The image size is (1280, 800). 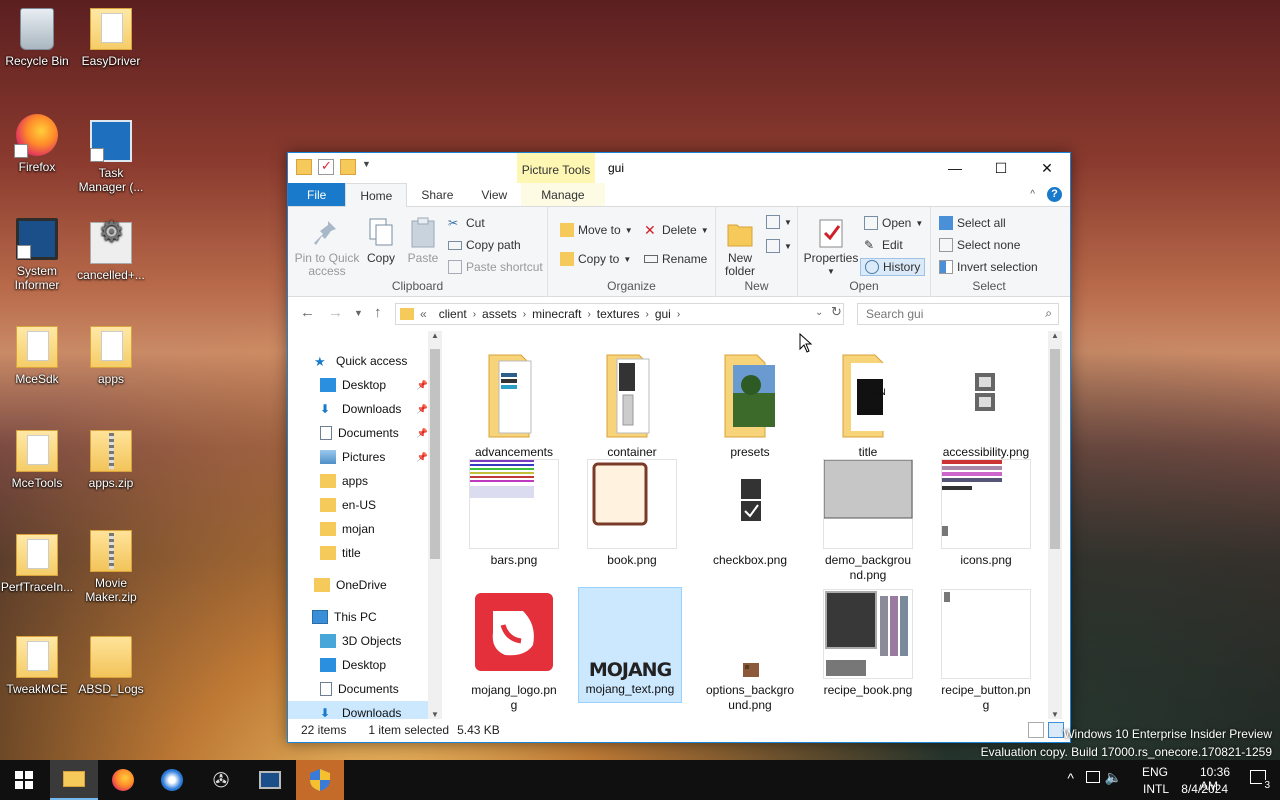 What do you see at coordinates (883, 245) in the screenshot?
I see `edit-button: ✎ Edit` at bounding box center [883, 245].